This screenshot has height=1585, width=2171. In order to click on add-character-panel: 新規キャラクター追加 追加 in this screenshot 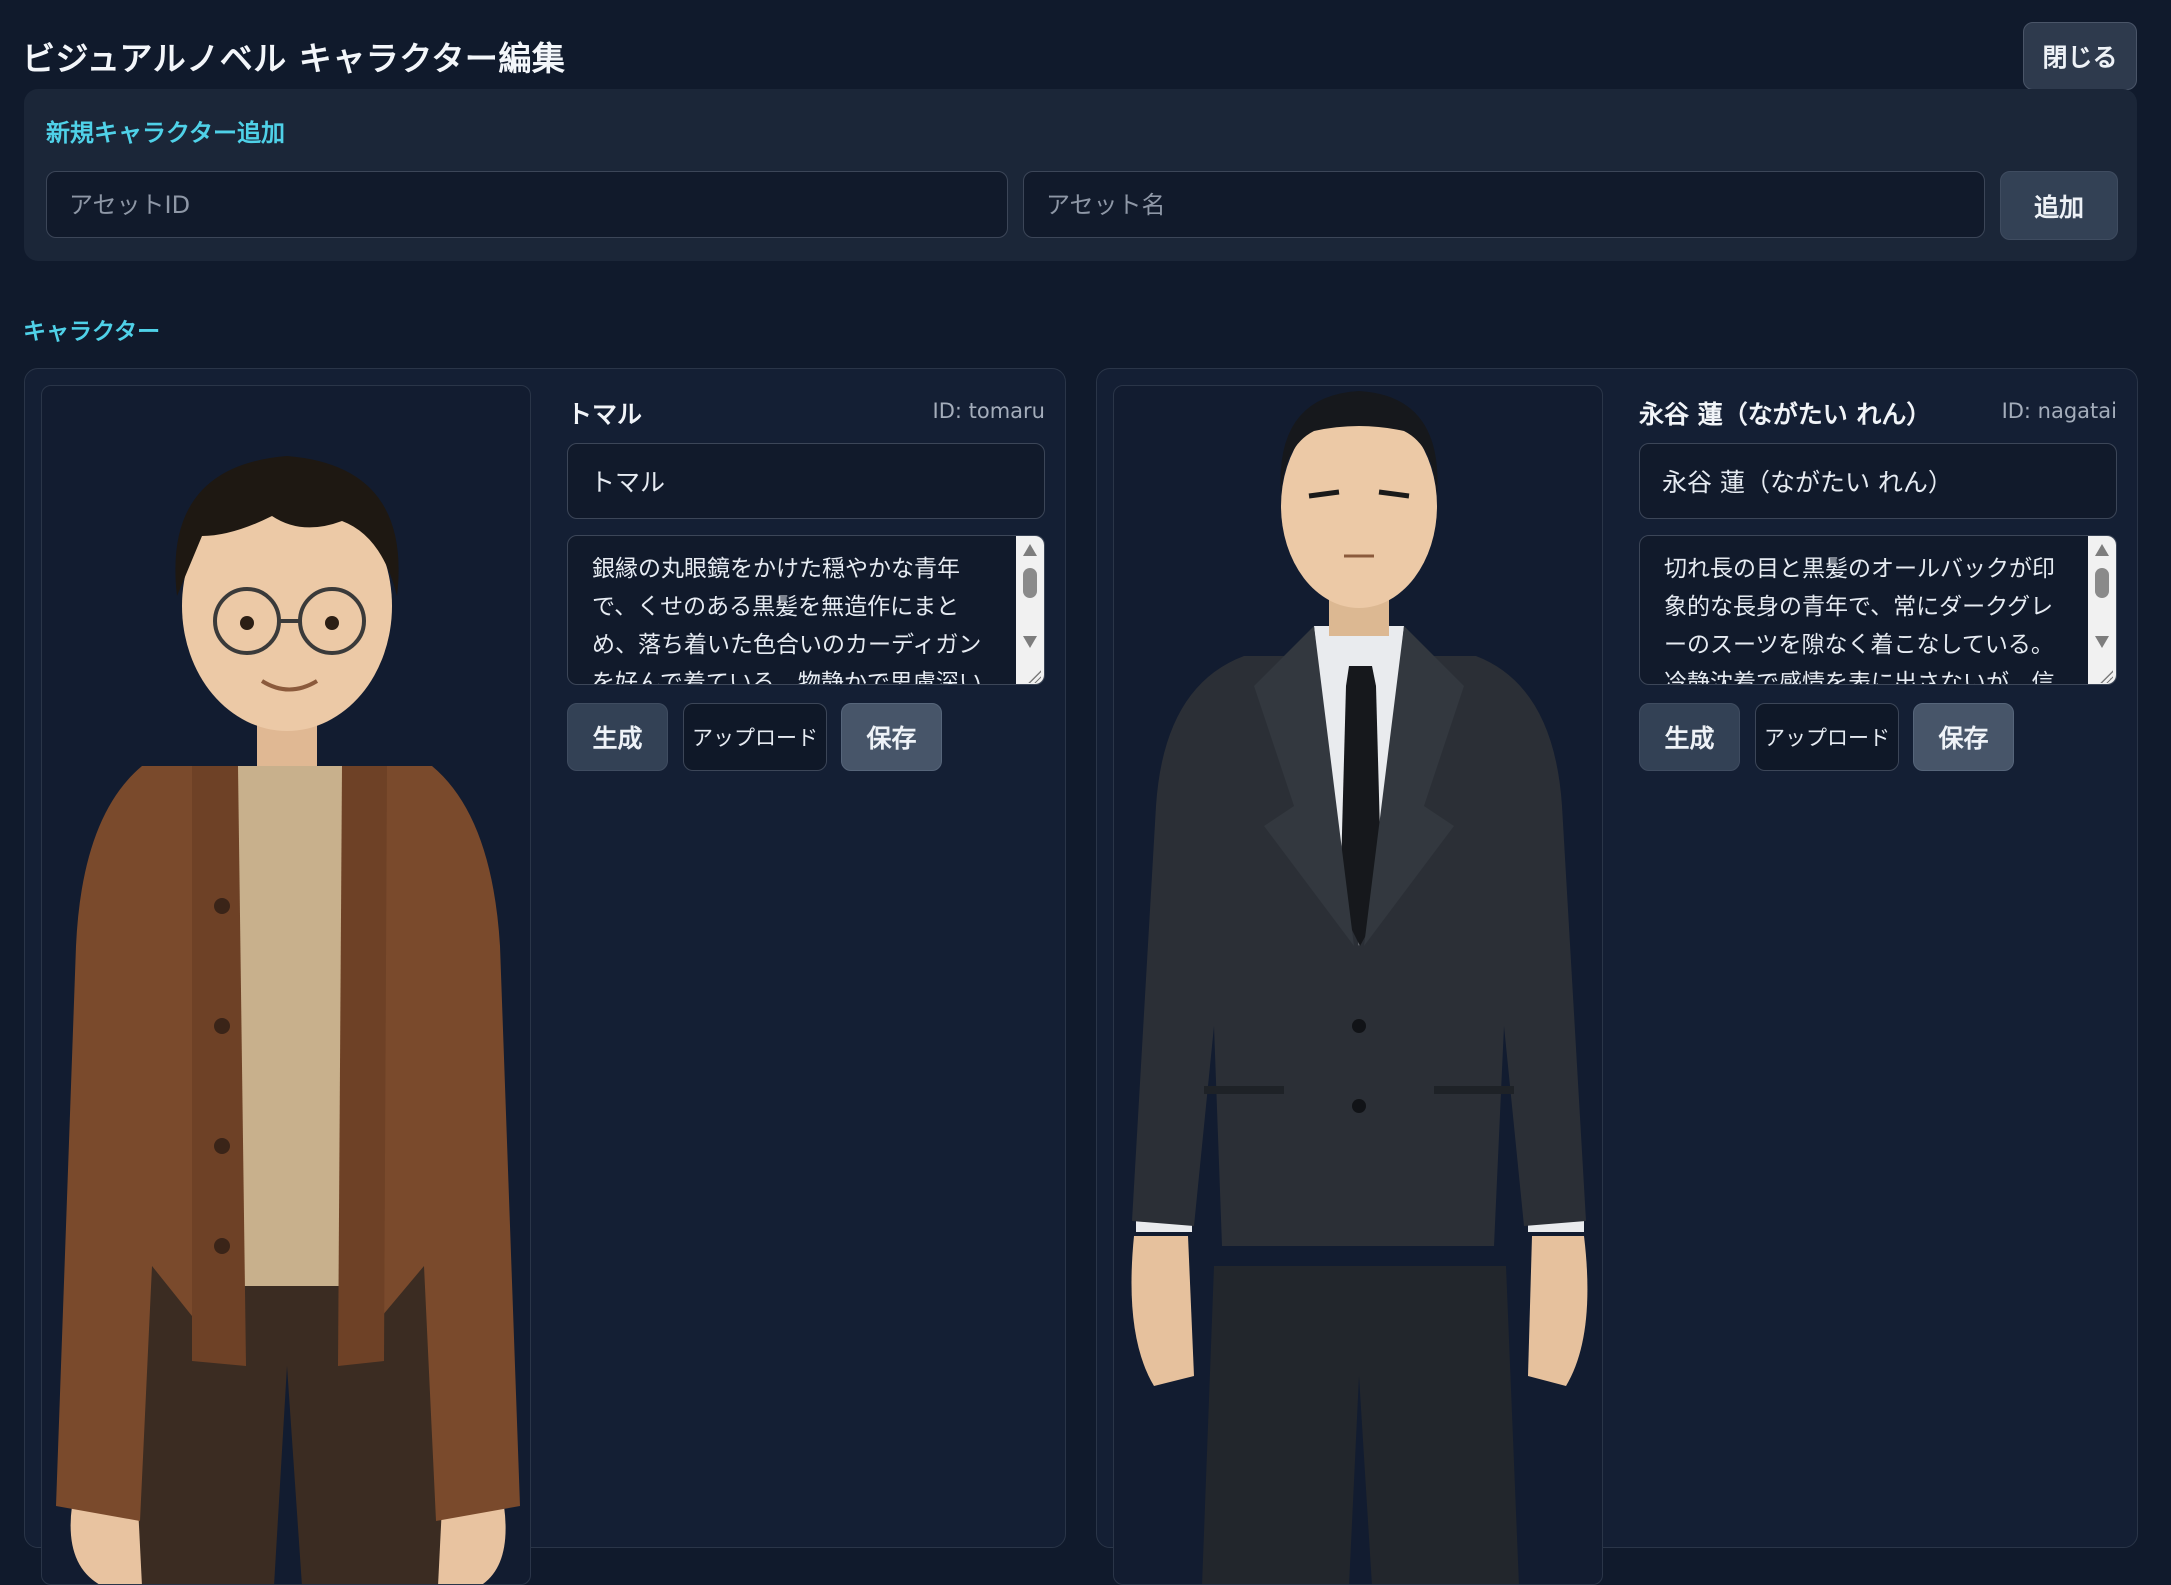, I will do `click(1080, 175)`.